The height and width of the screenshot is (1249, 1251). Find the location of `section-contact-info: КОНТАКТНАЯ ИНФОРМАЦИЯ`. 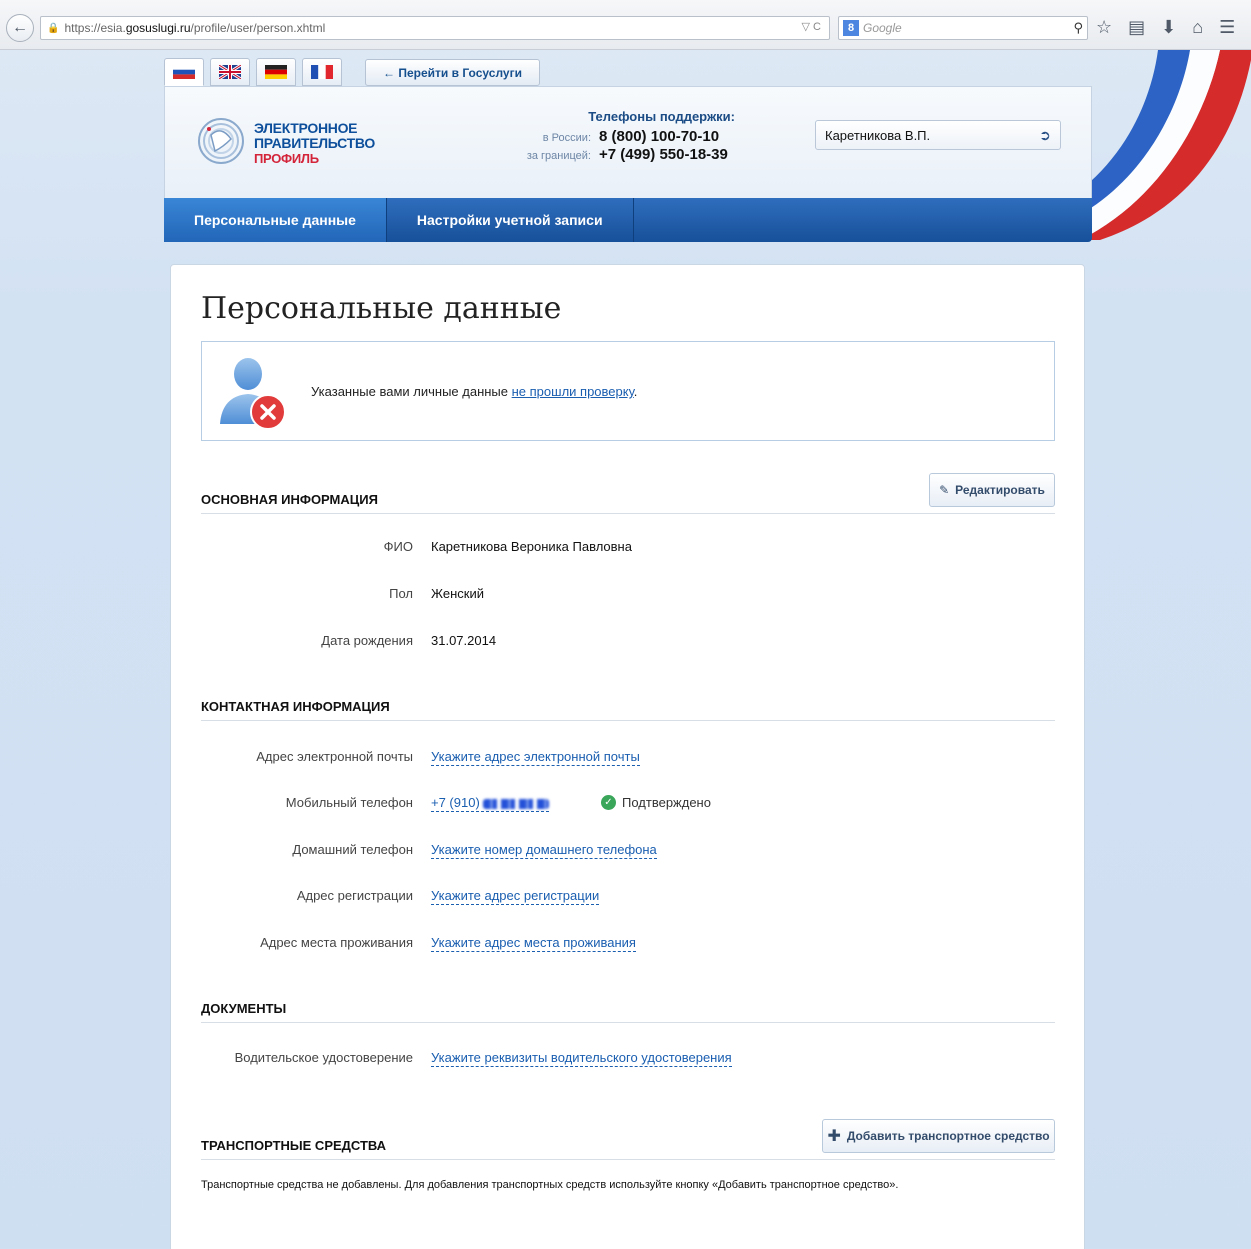

section-contact-info: КОНТАКТНАЯ ИНФОРМАЦИЯ is located at coordinates (628, 710).